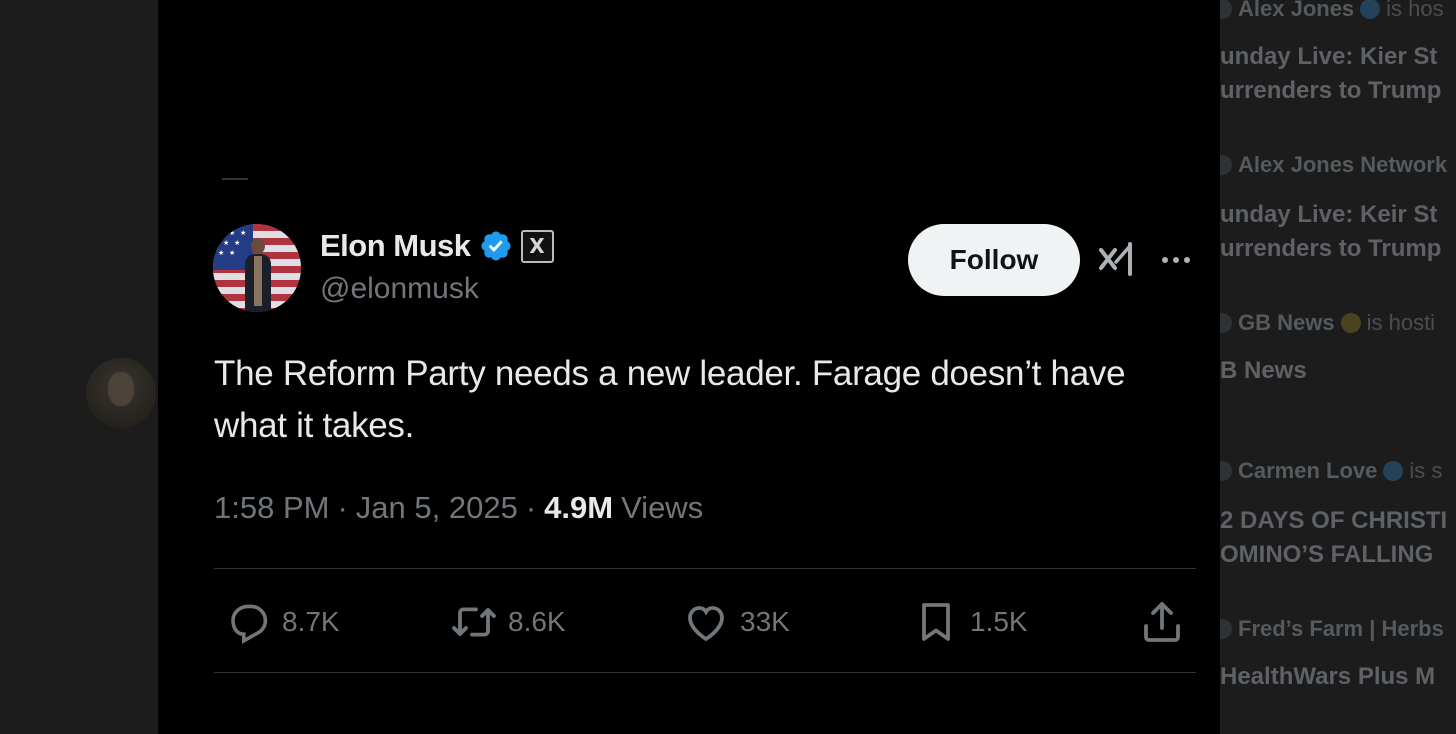 This screenshot has width=1456, height=734. I want to click on sidebar-space-item: Carmen Love is s, so click(1331, 471).